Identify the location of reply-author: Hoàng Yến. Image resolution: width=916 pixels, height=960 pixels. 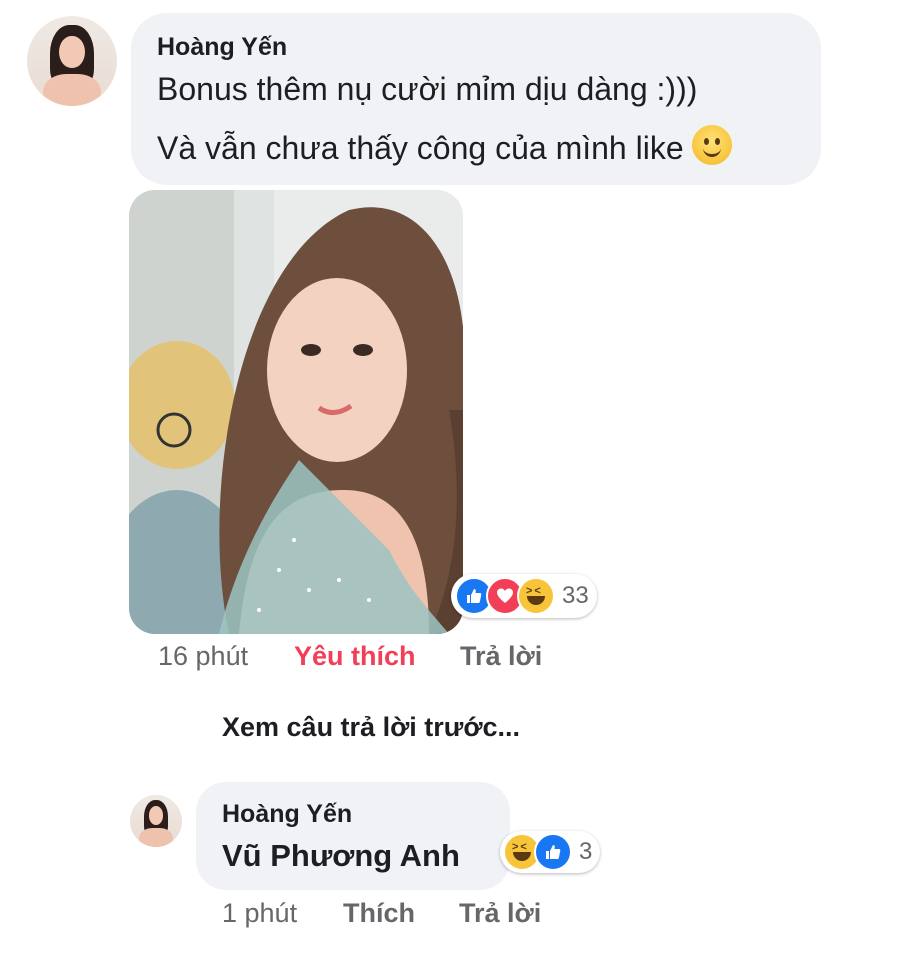
(287, 814).